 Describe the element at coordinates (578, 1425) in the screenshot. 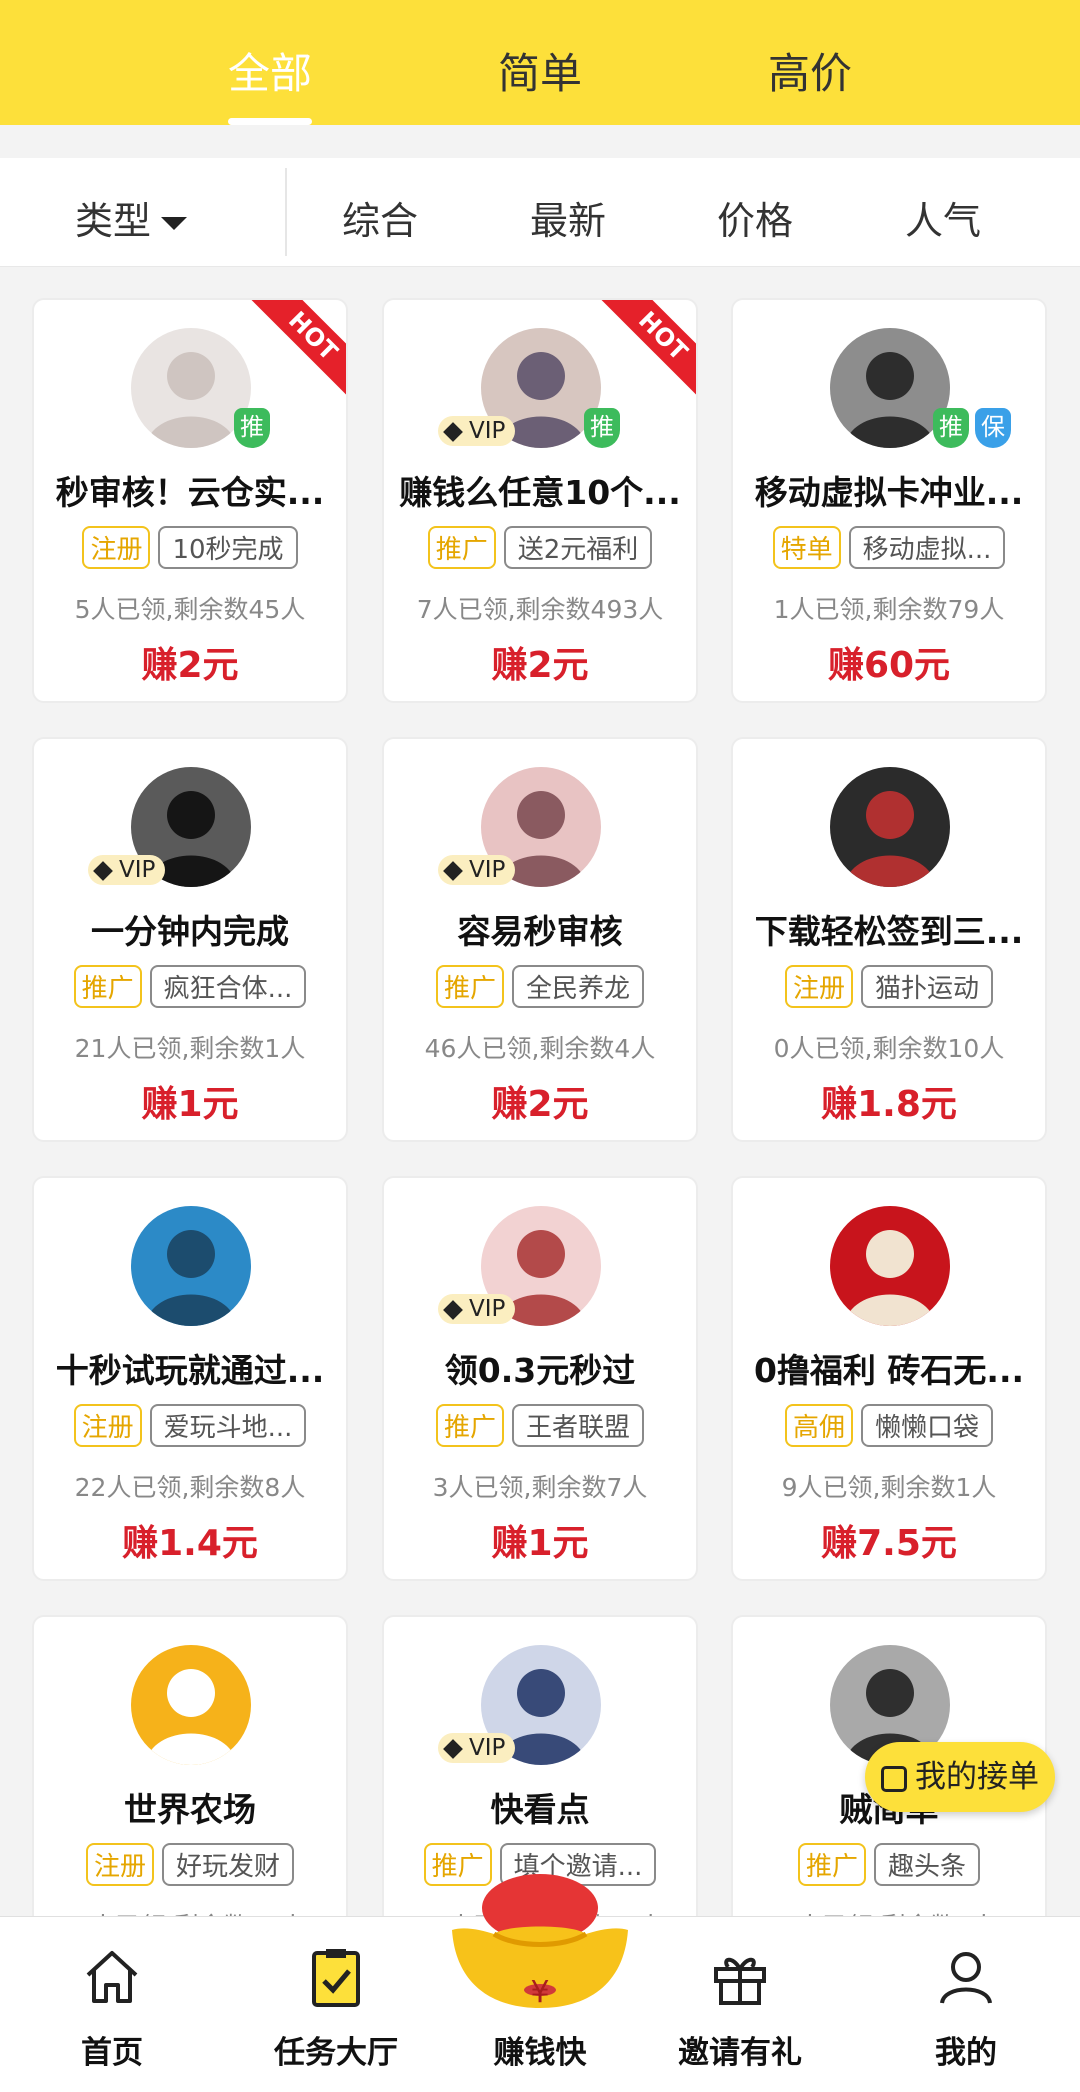

I see `app-name-tag: 王者联盟` at that location.